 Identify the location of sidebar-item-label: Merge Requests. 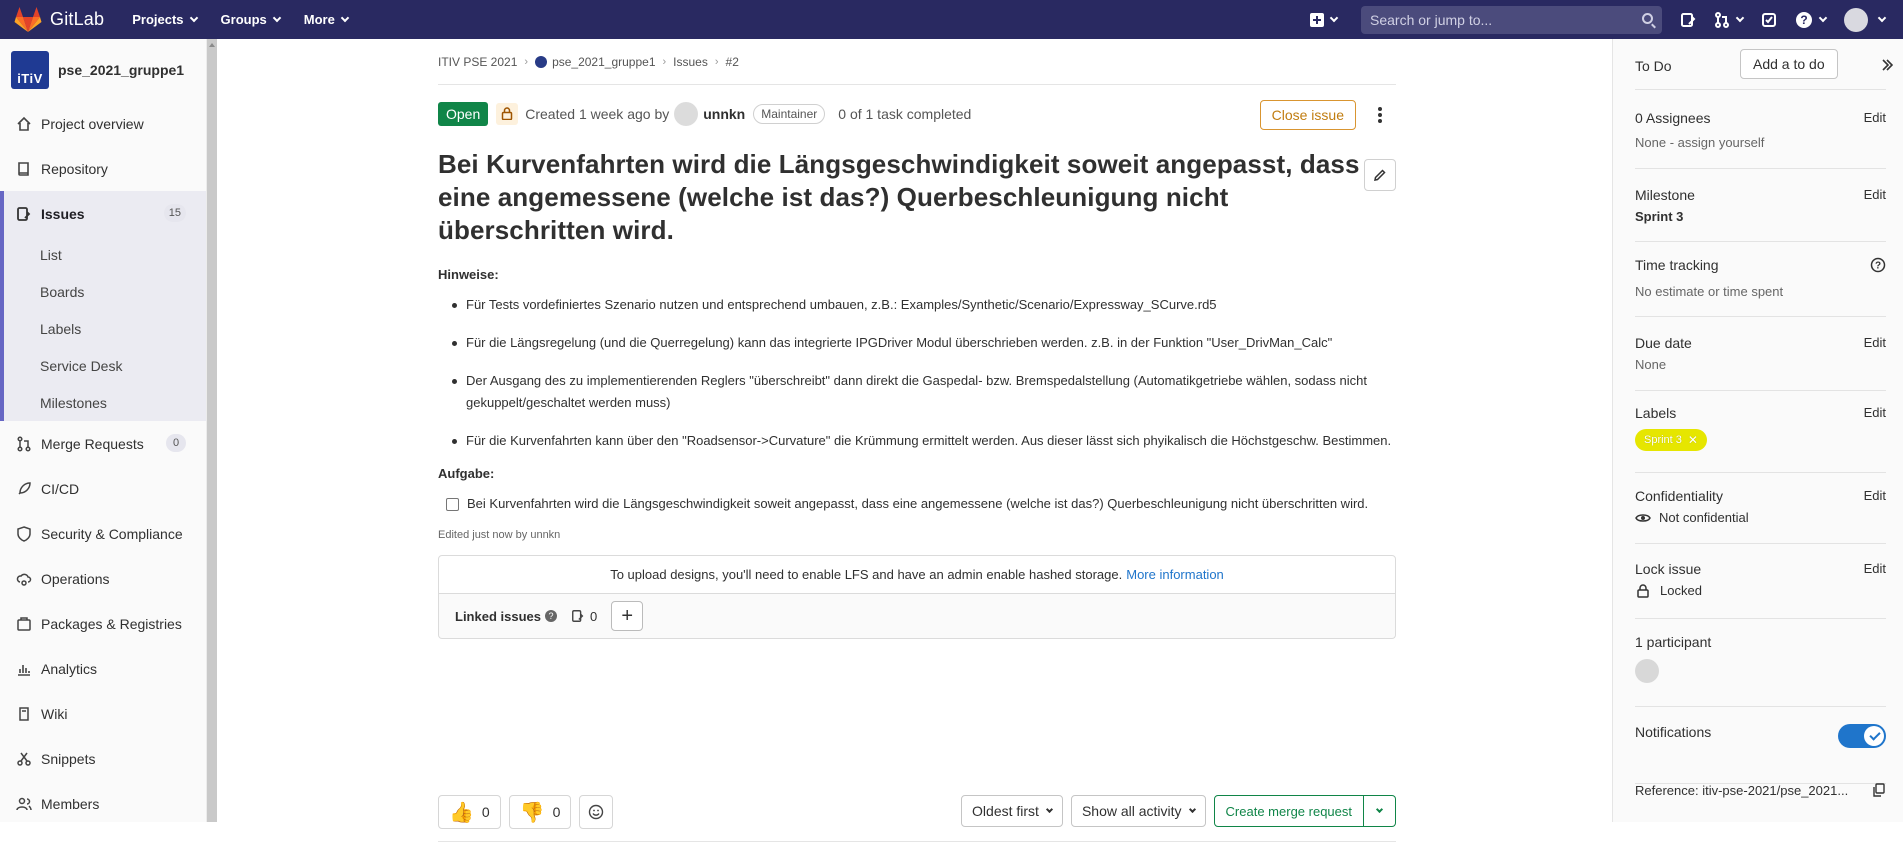
(92, 443).